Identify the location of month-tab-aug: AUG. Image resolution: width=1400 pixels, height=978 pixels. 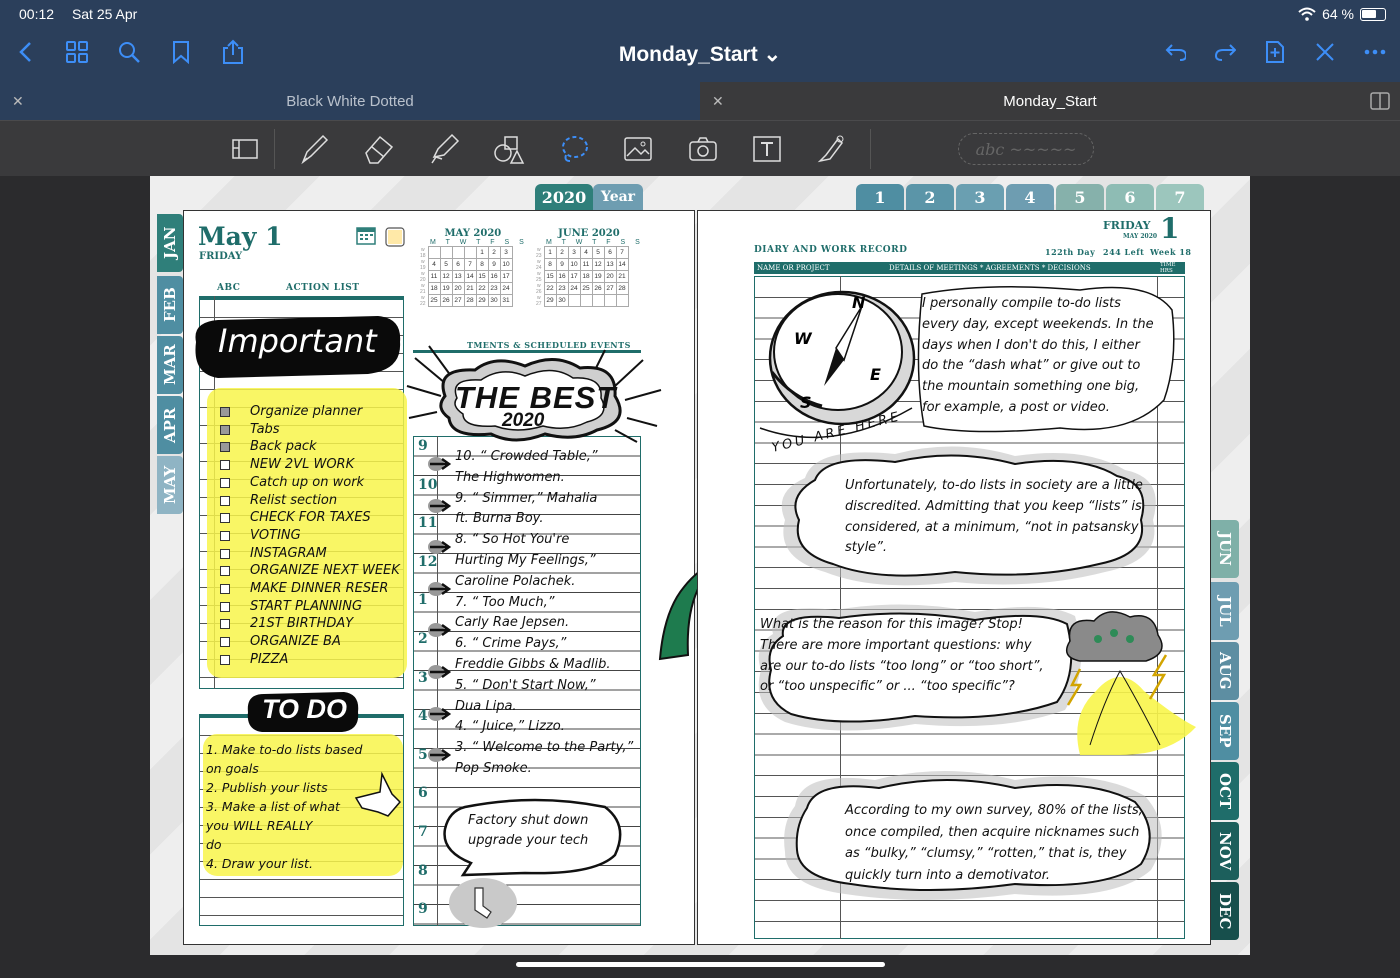
(1225, 671).